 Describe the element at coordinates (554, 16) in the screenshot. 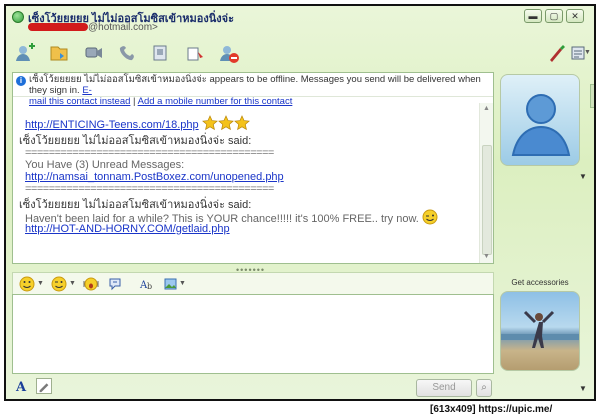

I see `maximize-button: ▢` at that location.